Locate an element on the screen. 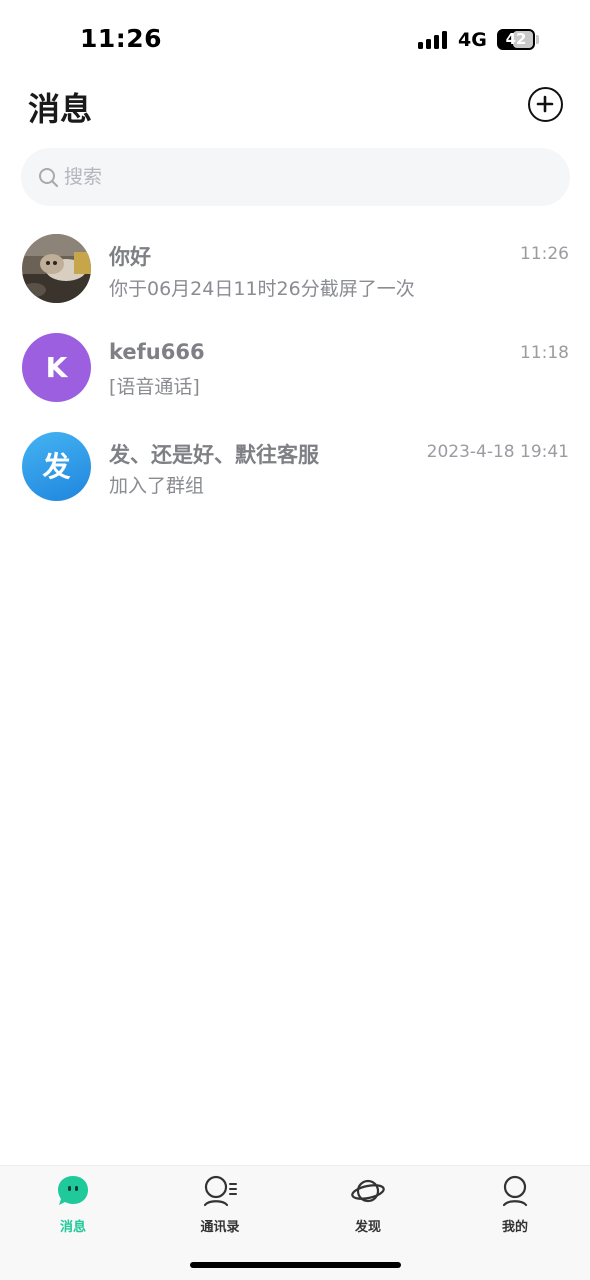 This screenshot has height=1280, width=590. conversation-item: K kefu666 11:18 [语音通话] is located at coordinates (295, 368).